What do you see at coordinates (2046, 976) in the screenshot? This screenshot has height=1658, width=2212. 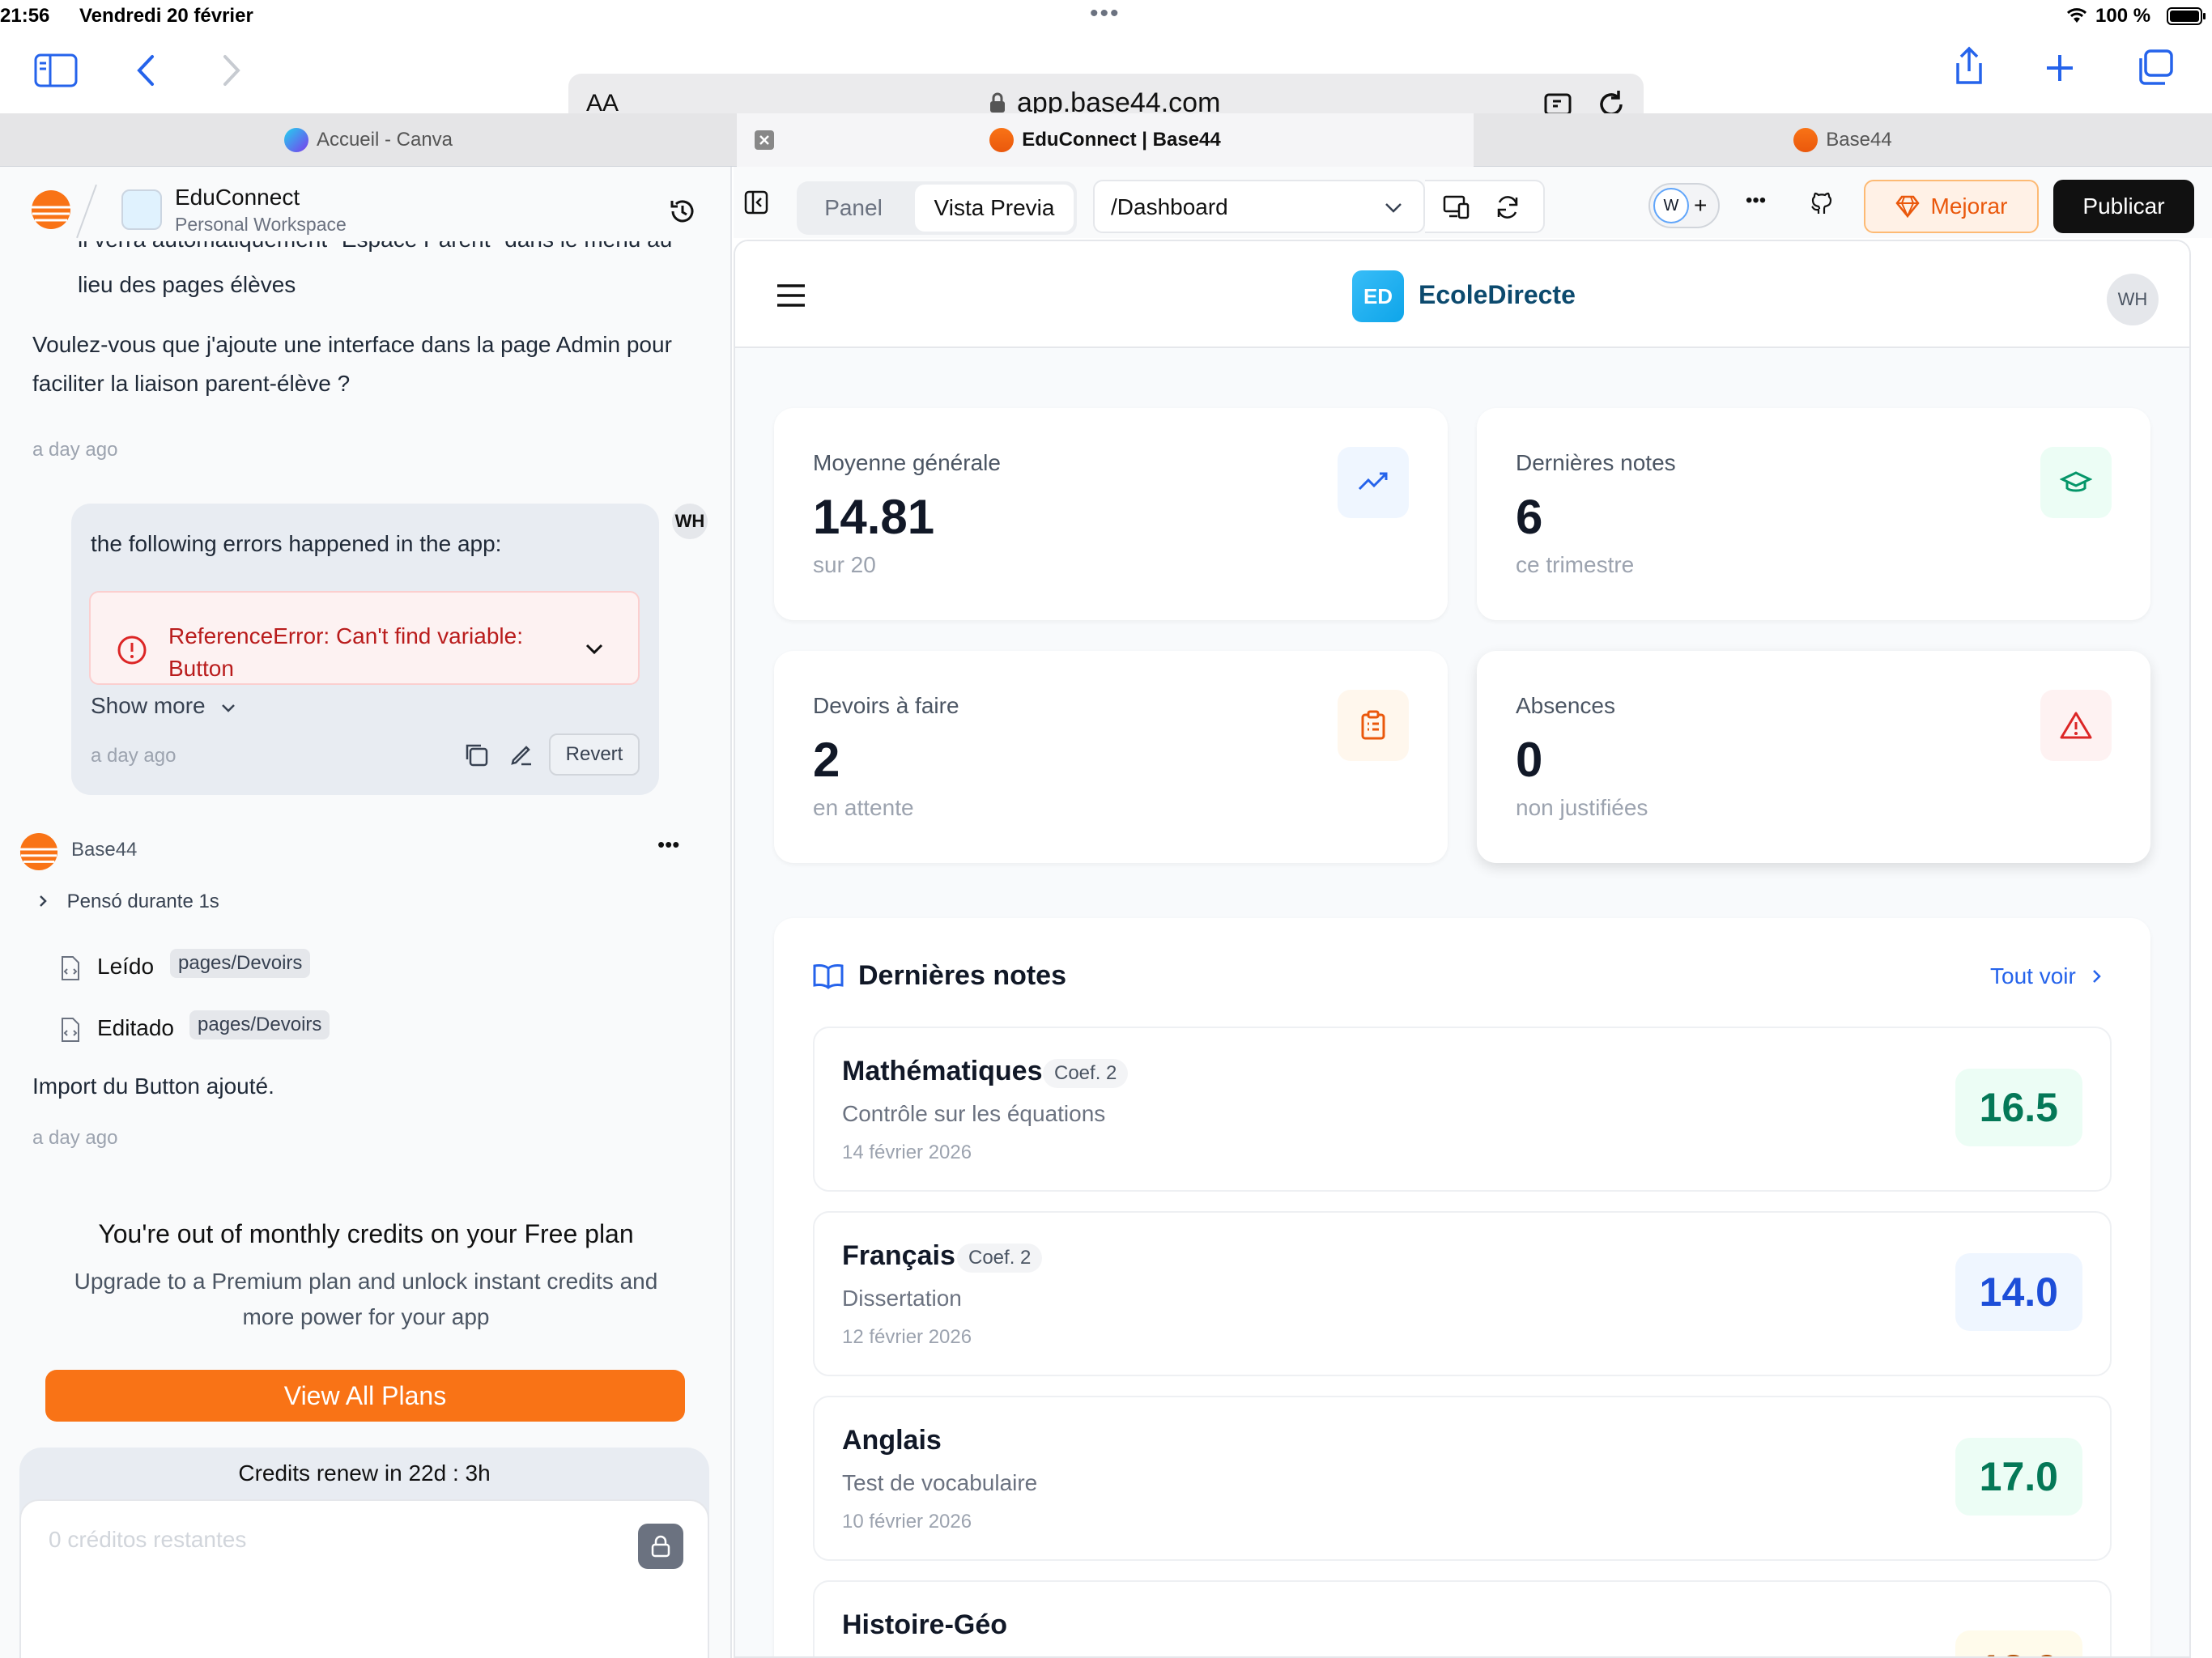 I see `see-all-link: Tout voir` at bounding box center [2046, 976].